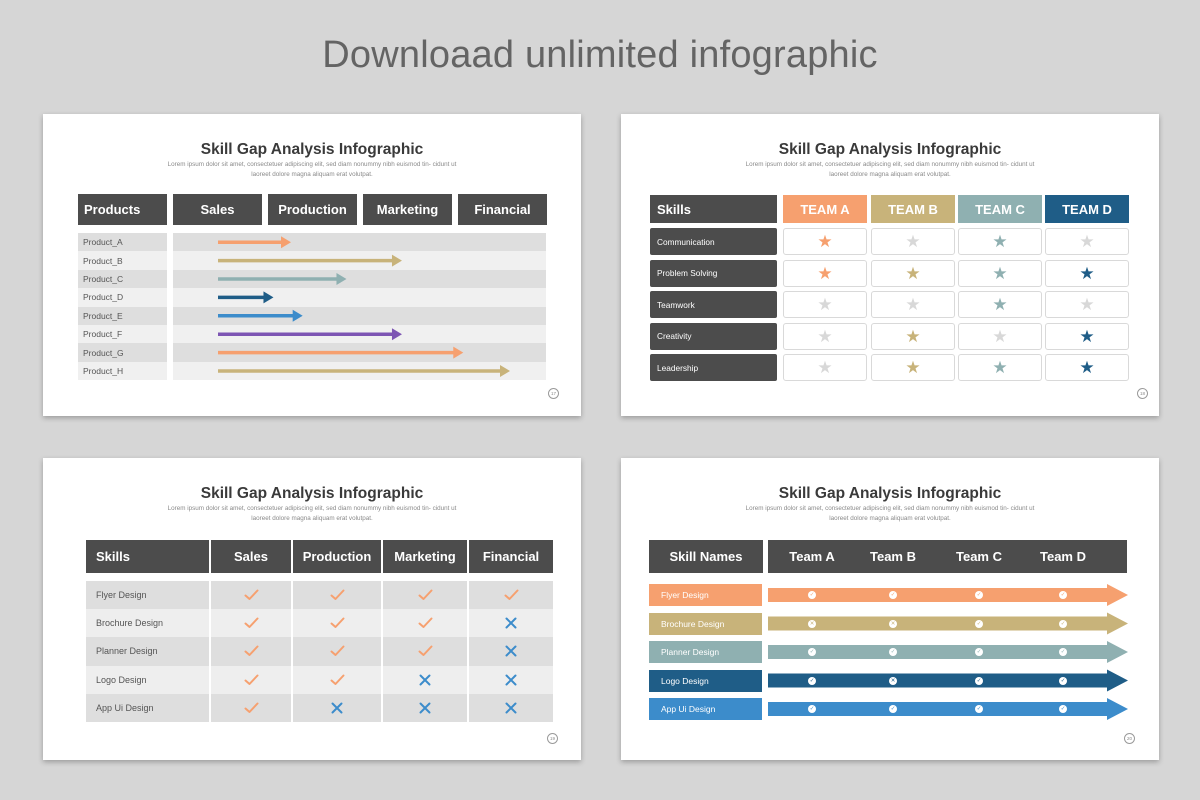 This screenshot has width=1200, height=800. I want to click on skill-label: Problem Solving, so click(713, 273).